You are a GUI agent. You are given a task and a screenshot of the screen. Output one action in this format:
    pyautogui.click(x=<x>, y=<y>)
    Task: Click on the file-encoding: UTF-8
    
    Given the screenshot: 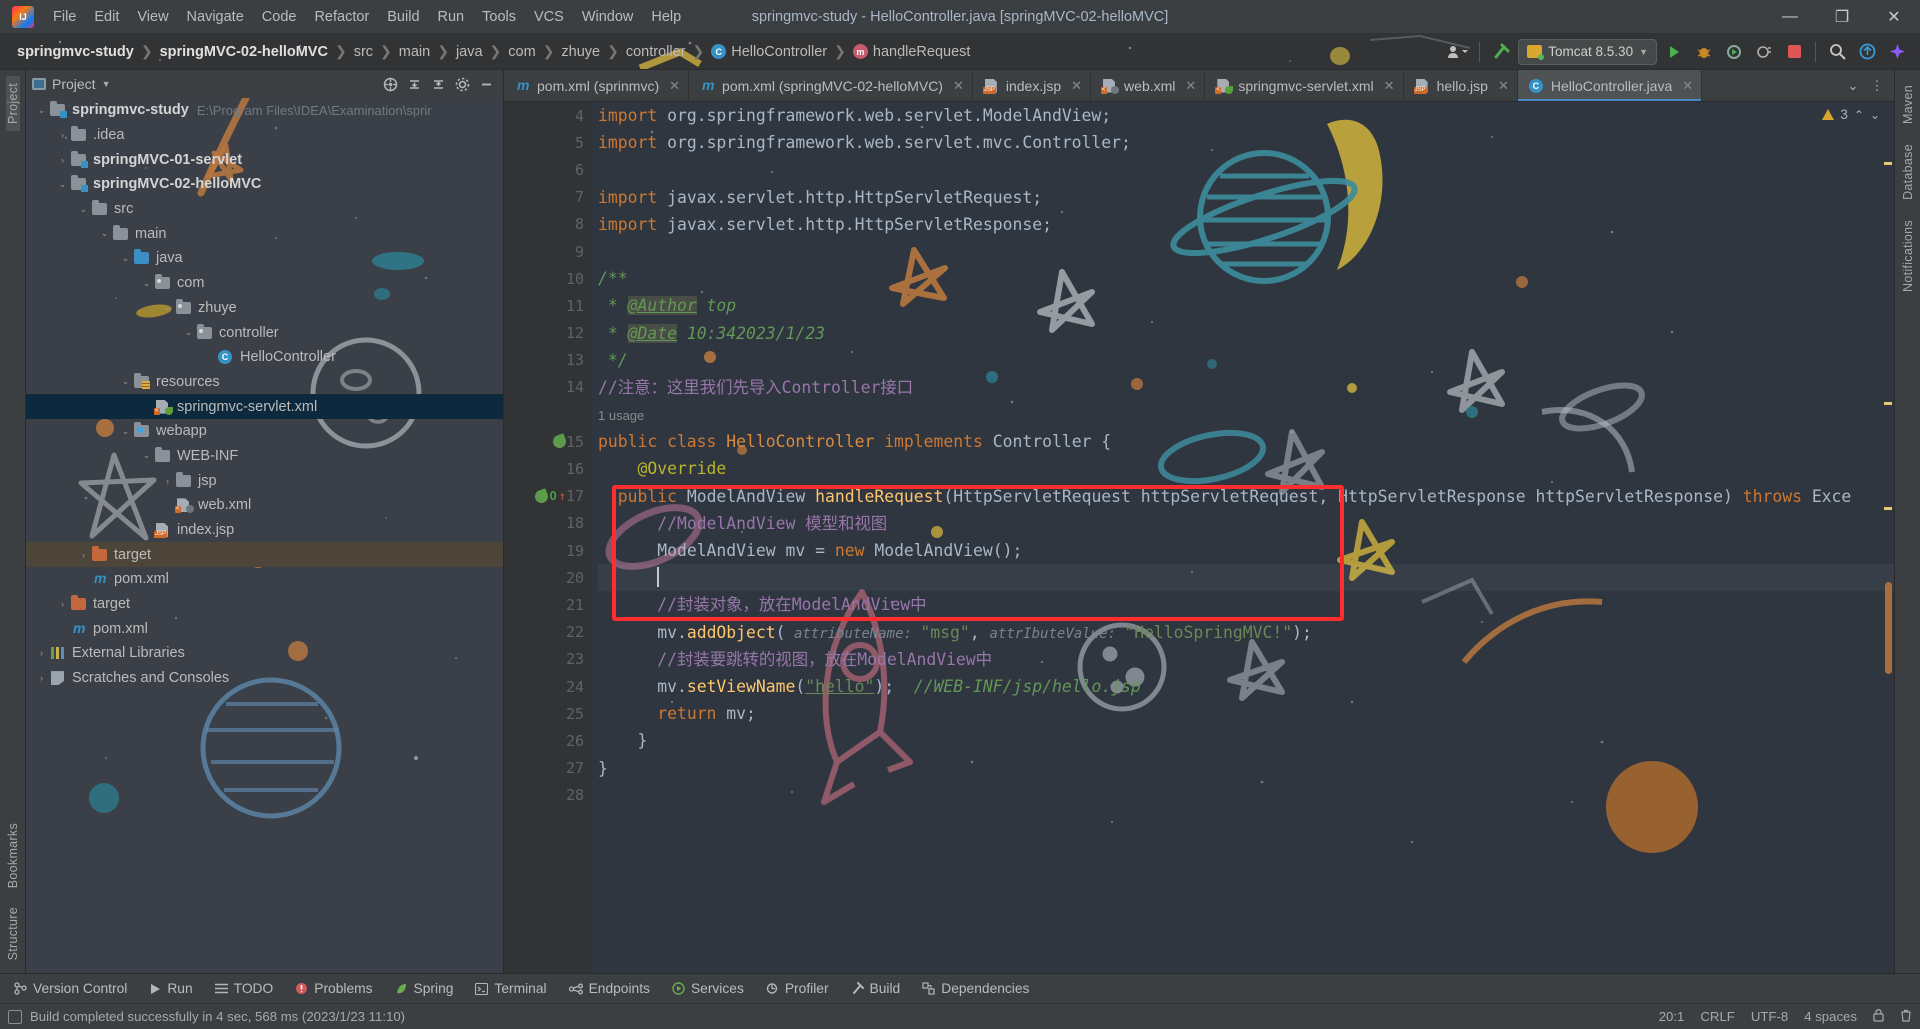 What is the action you would take?
    pyautogui.click(x=1769, y=1016)
    